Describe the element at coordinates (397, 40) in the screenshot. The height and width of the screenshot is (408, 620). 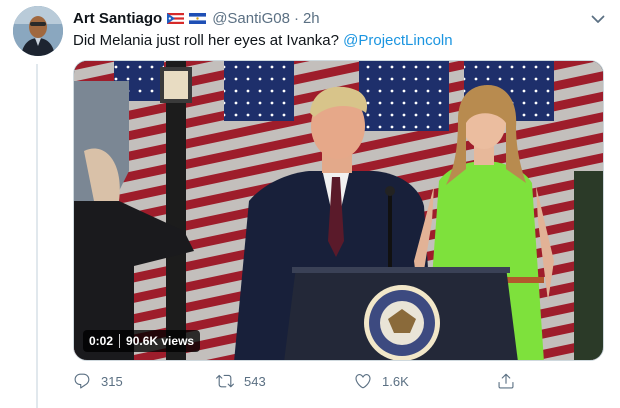
I see `mention-link: @ProjectLincoln` at that location.